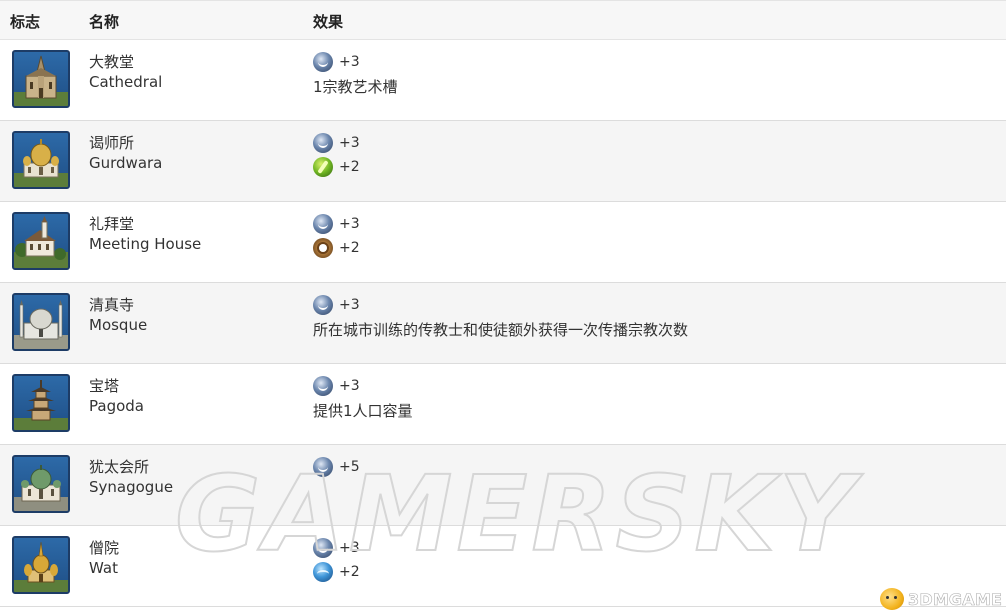  What do you see at coordinates (323, 167) in the screenshot?
I see `food-icon` at bounding box center [323, 167].